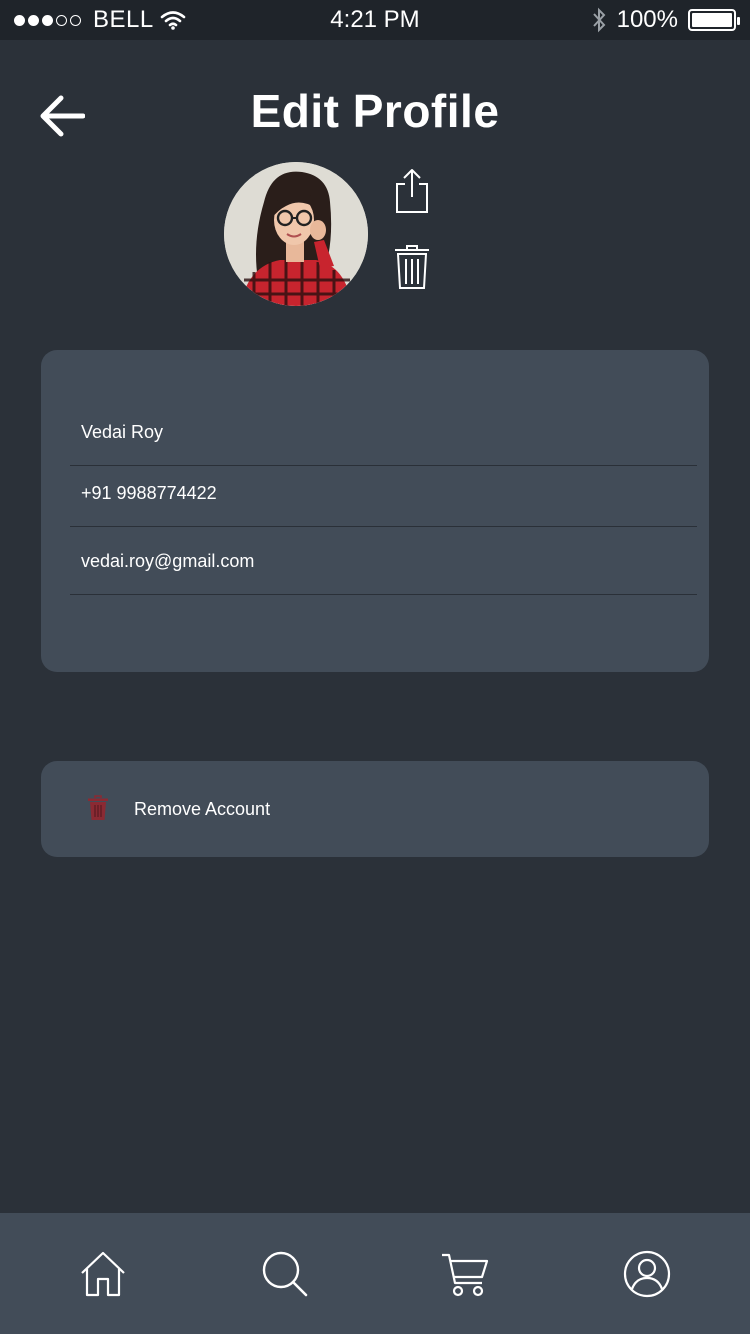  Describe the element at coordinates (412, 267) in the screenshot. I see `delete-photo-icon` at that location.